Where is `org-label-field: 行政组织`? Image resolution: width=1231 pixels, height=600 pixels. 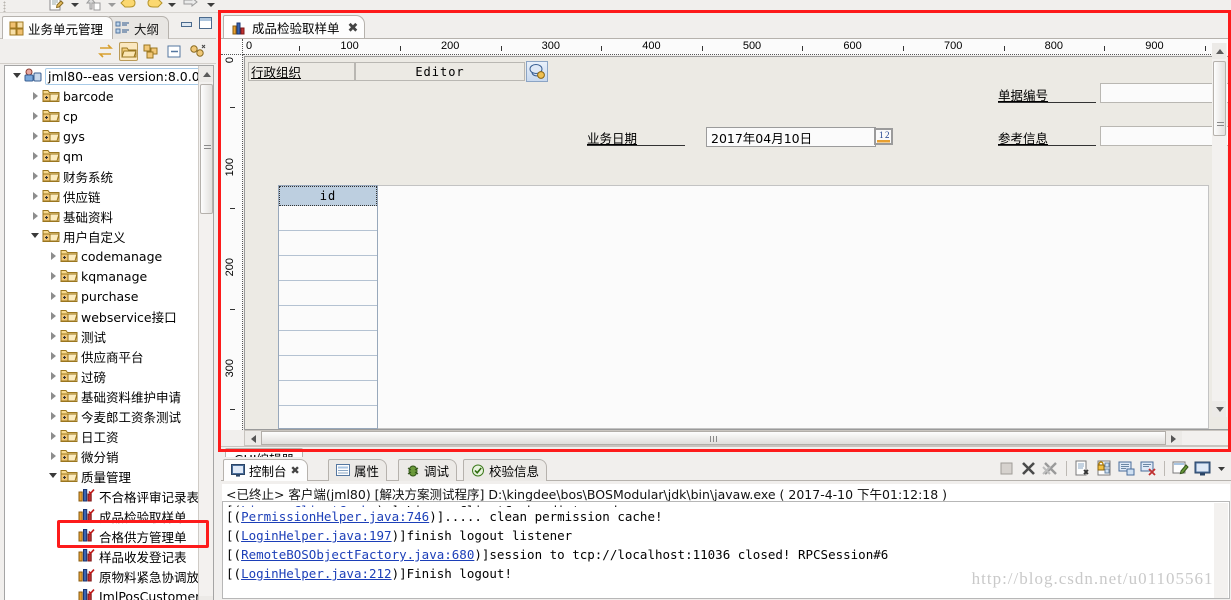
org-label-field: 行政组织 is located at coordinates (301, 71).